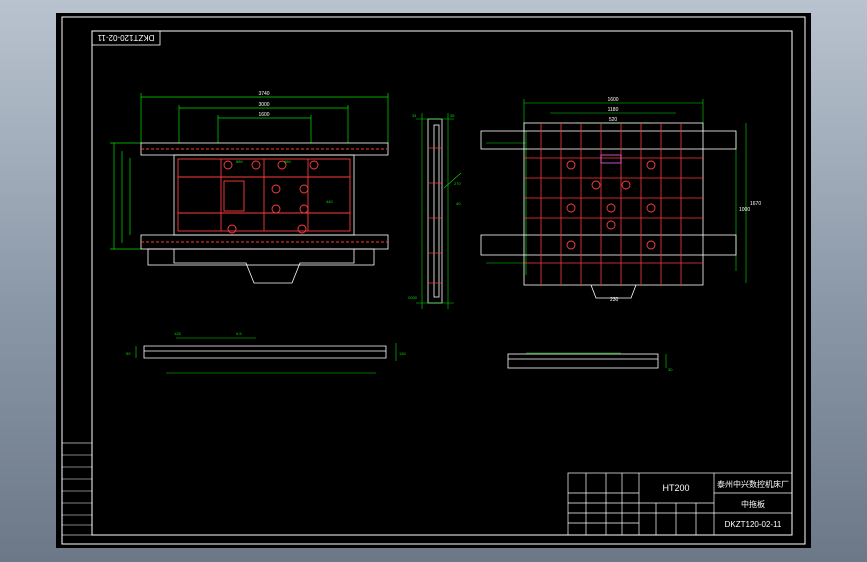 The height and width of the screenshot is (562, 867). I want to click on main-top-dimensions, so click(249, 171).